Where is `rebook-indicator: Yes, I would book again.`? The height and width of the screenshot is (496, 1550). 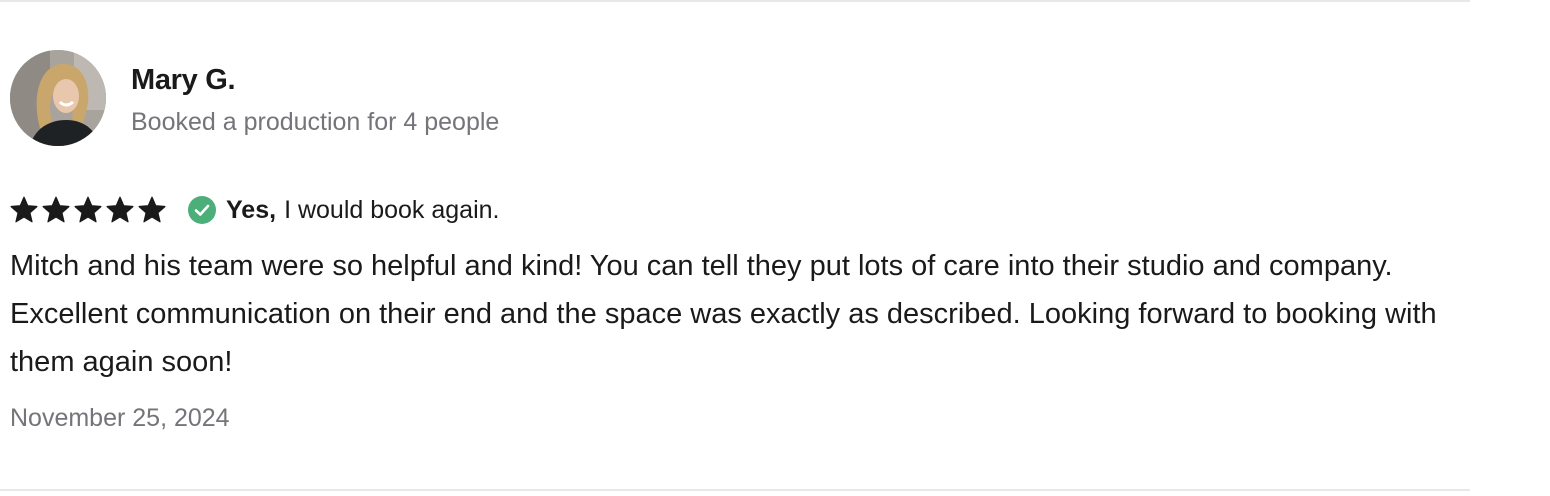
rebook-indicator: Yes, I would book again. is located at coordinates (344, 210).